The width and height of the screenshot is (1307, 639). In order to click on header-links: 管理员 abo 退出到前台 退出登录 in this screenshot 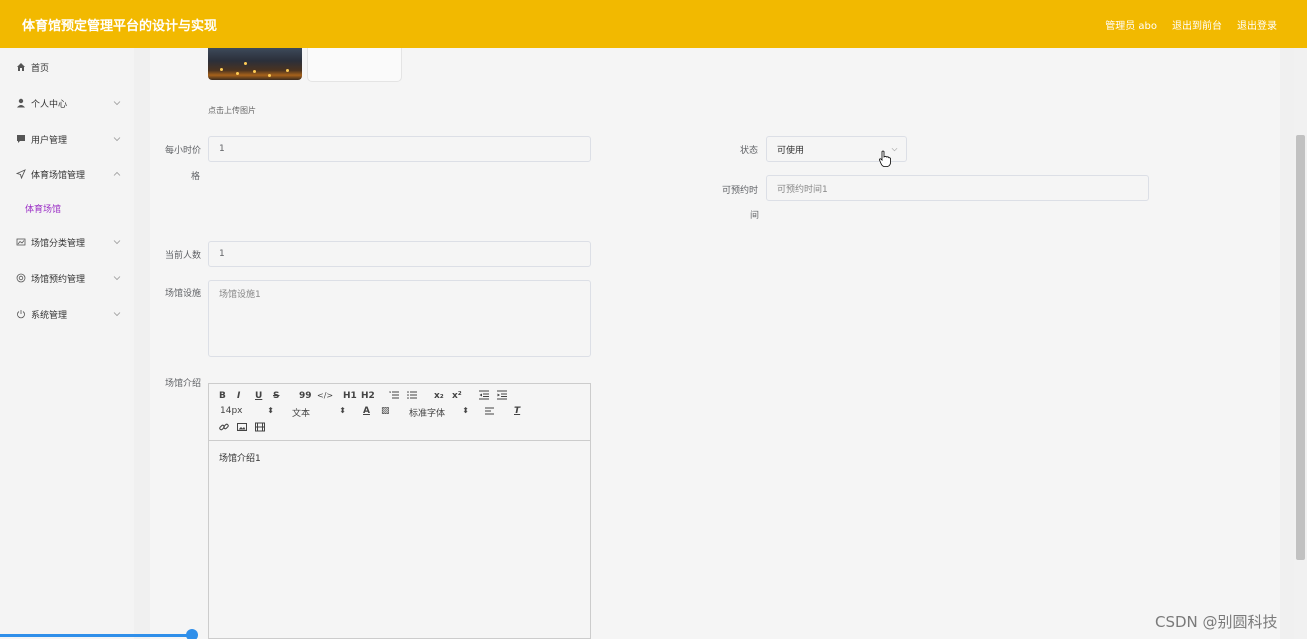, I will do `click(1191, 24)`.